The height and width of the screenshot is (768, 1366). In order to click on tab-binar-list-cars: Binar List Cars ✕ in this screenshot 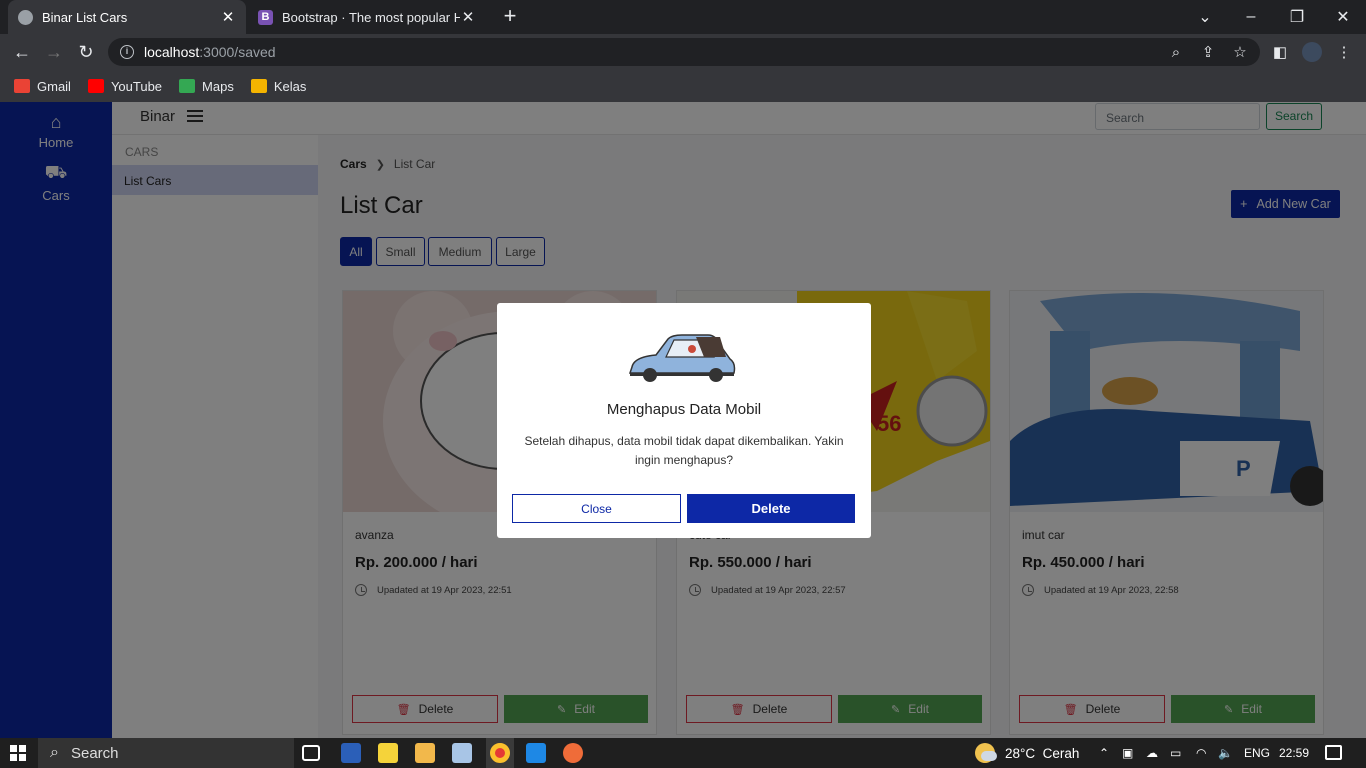, I will do `click(127, 17)`.